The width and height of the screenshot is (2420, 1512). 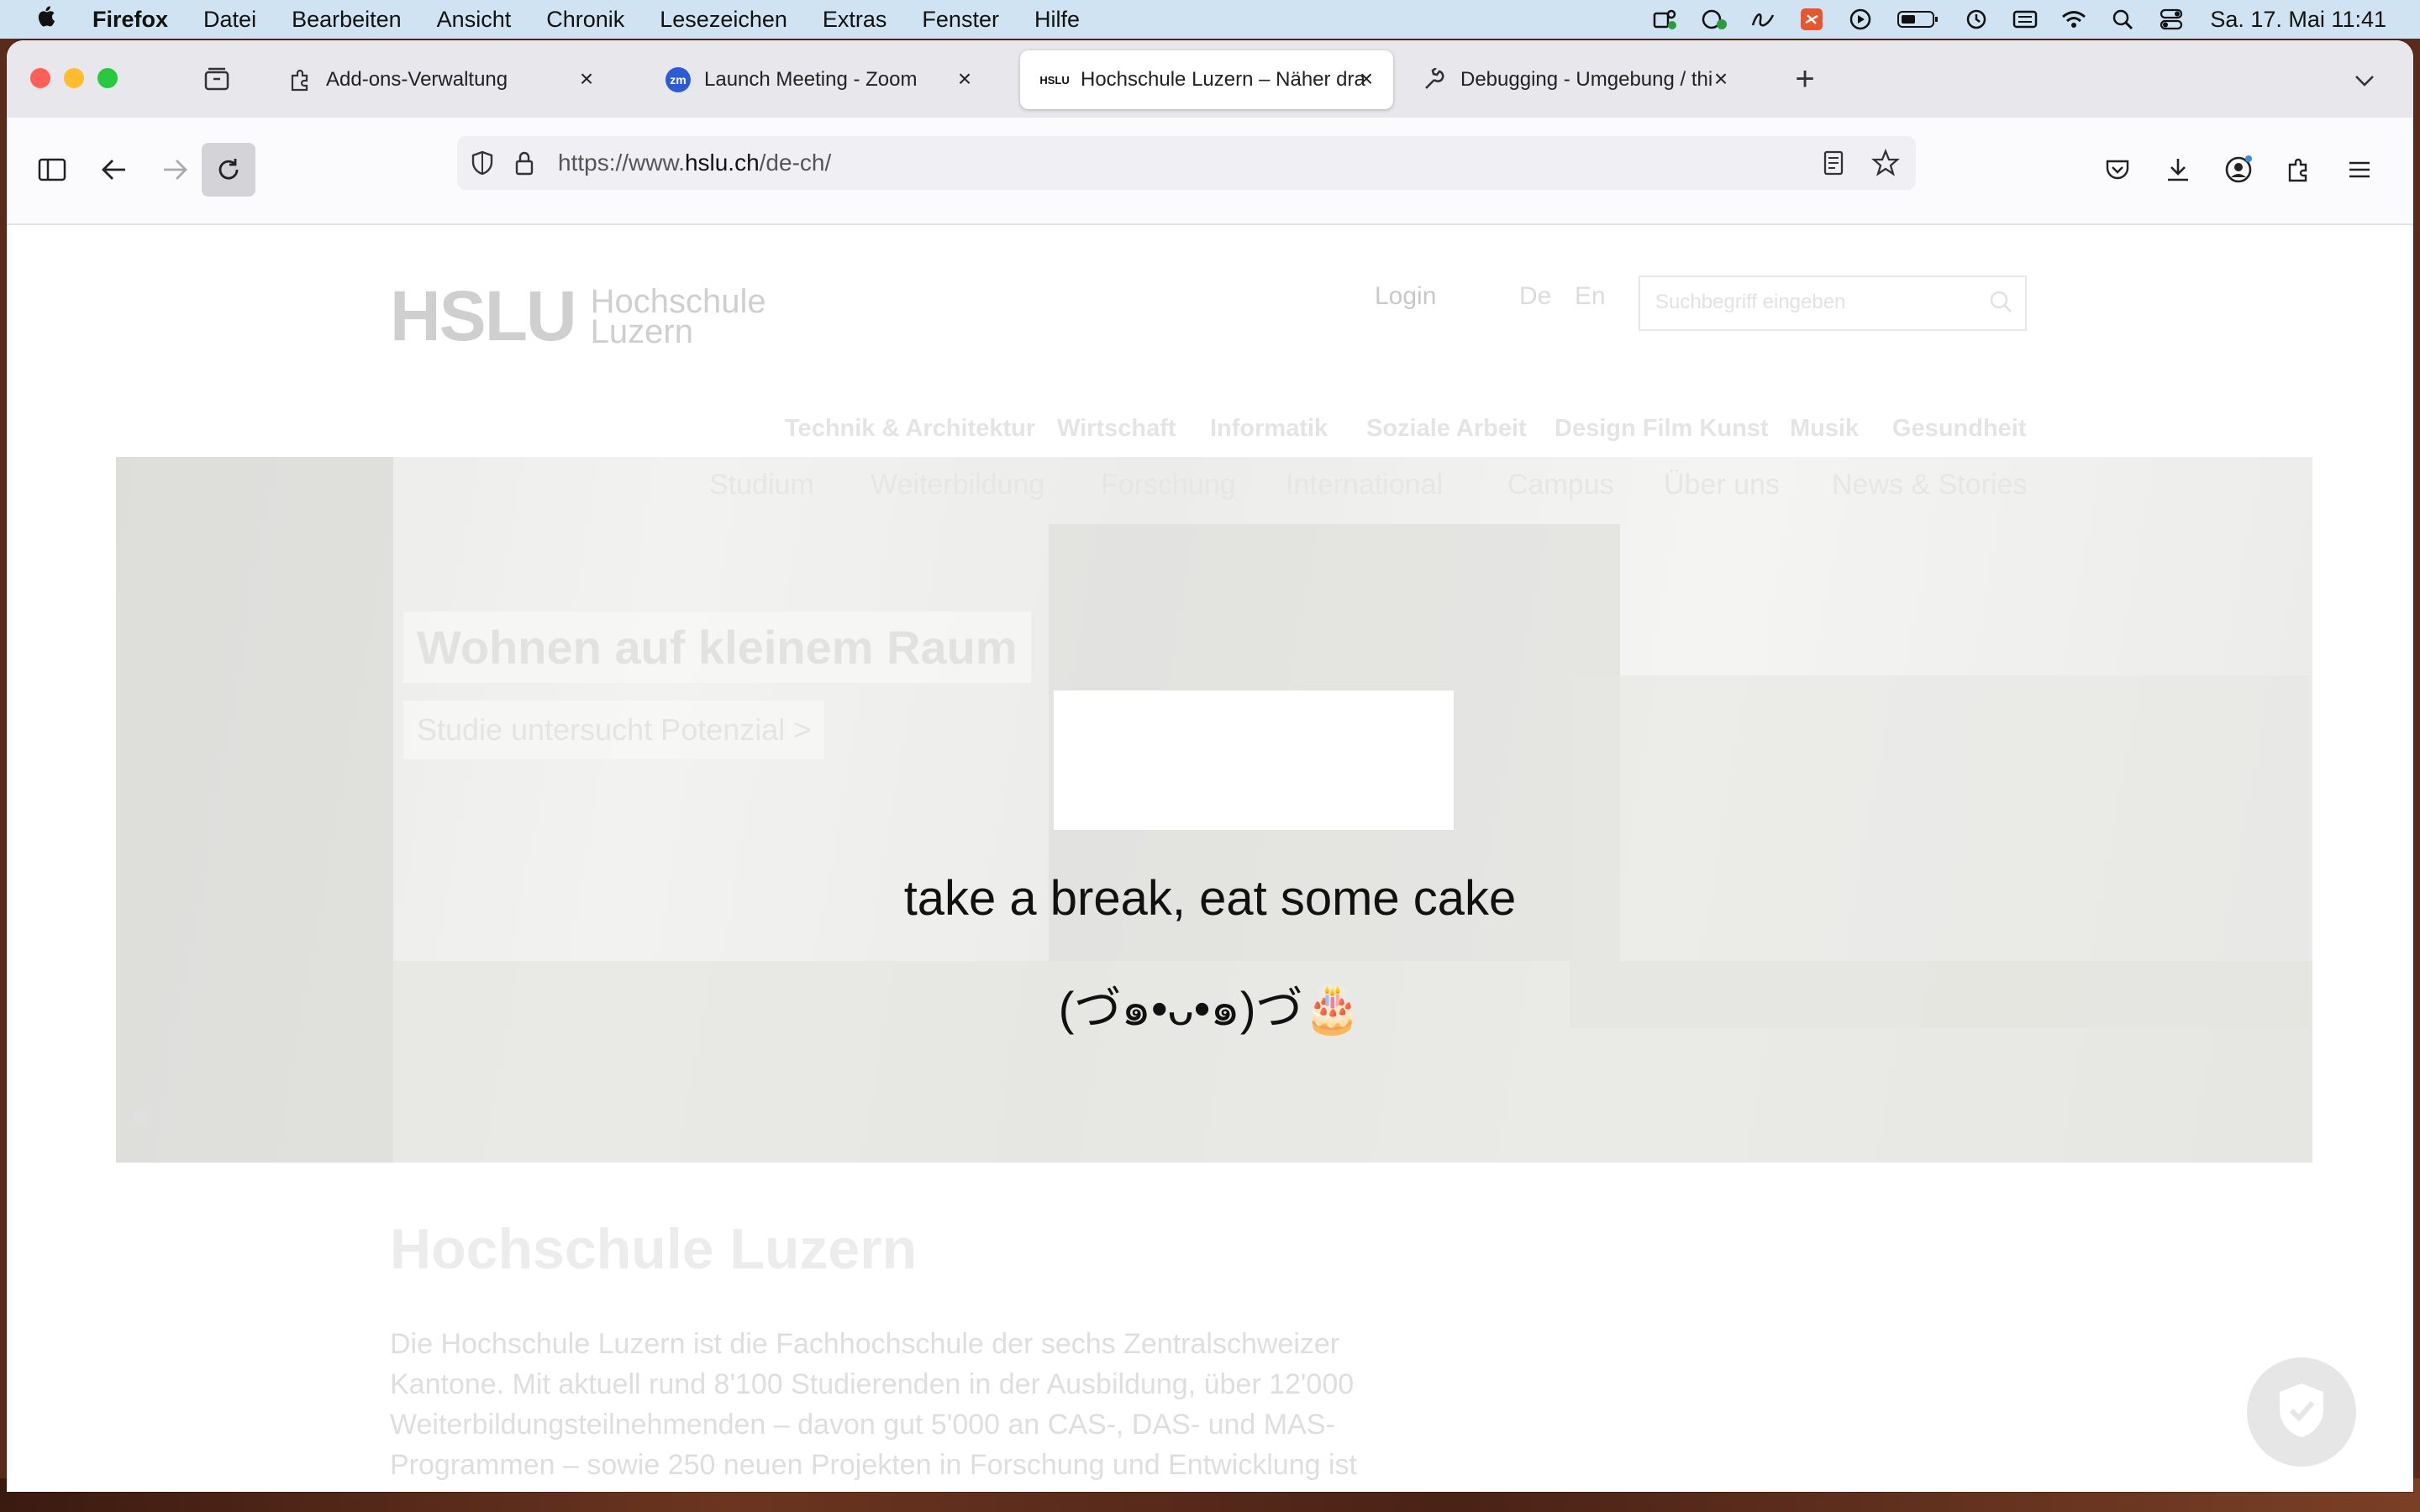 I want to click on tab-addons: Add-ons-Verwaltung ×, so click(x=441, y=79).